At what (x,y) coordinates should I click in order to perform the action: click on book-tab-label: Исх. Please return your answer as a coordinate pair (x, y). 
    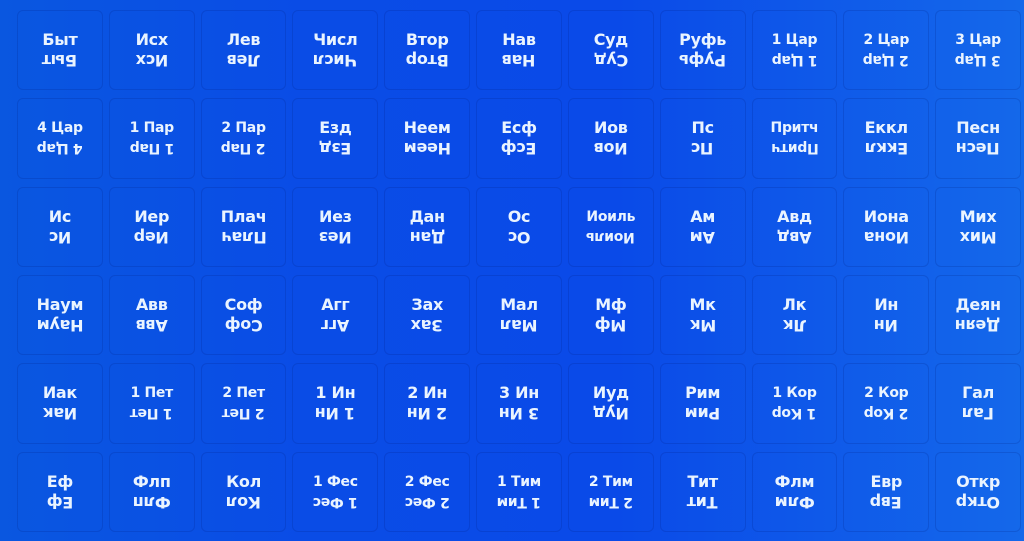
    Looking at the image, I should click on (152, 40).